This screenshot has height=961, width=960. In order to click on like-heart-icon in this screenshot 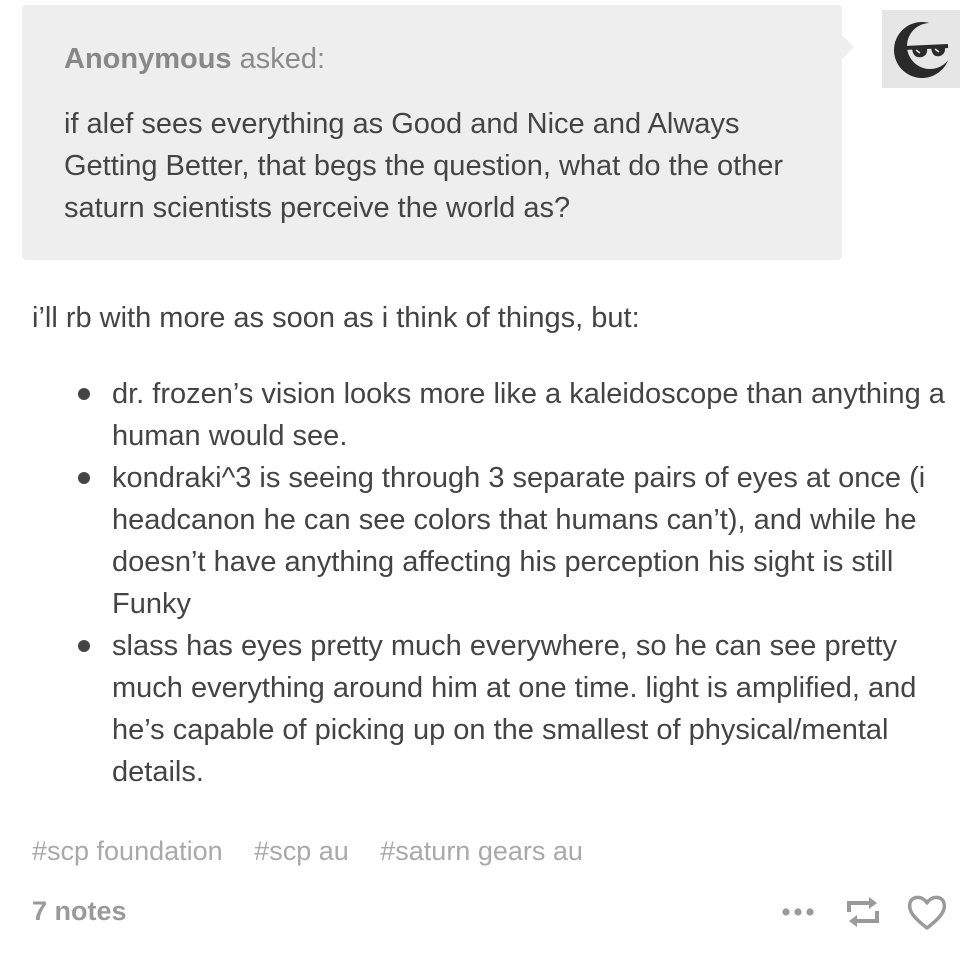, I will do `click(927, 913)`.